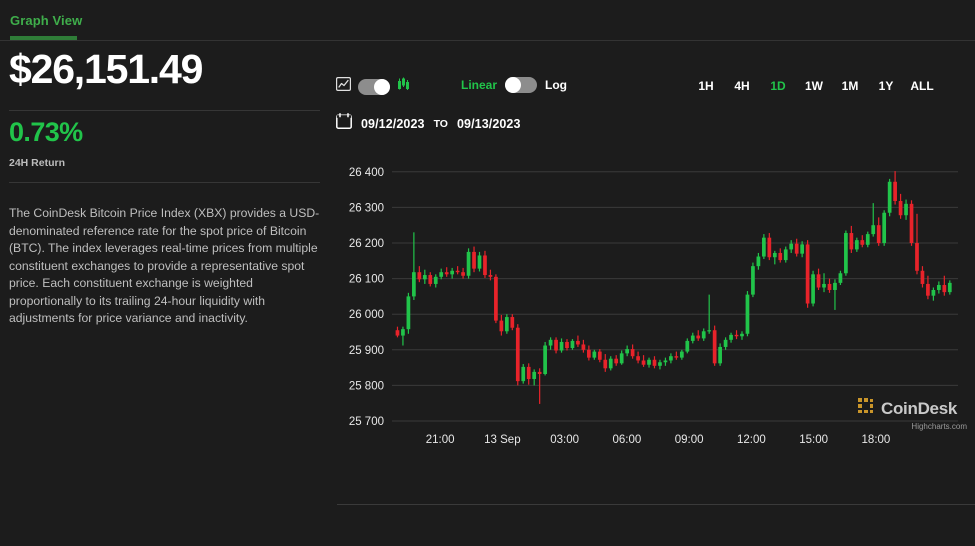 The image size is (975, 546). What do you see at coordinates (521, 85) in the screenshot?
I see `scale-switch` at bounding box center [521, 85].